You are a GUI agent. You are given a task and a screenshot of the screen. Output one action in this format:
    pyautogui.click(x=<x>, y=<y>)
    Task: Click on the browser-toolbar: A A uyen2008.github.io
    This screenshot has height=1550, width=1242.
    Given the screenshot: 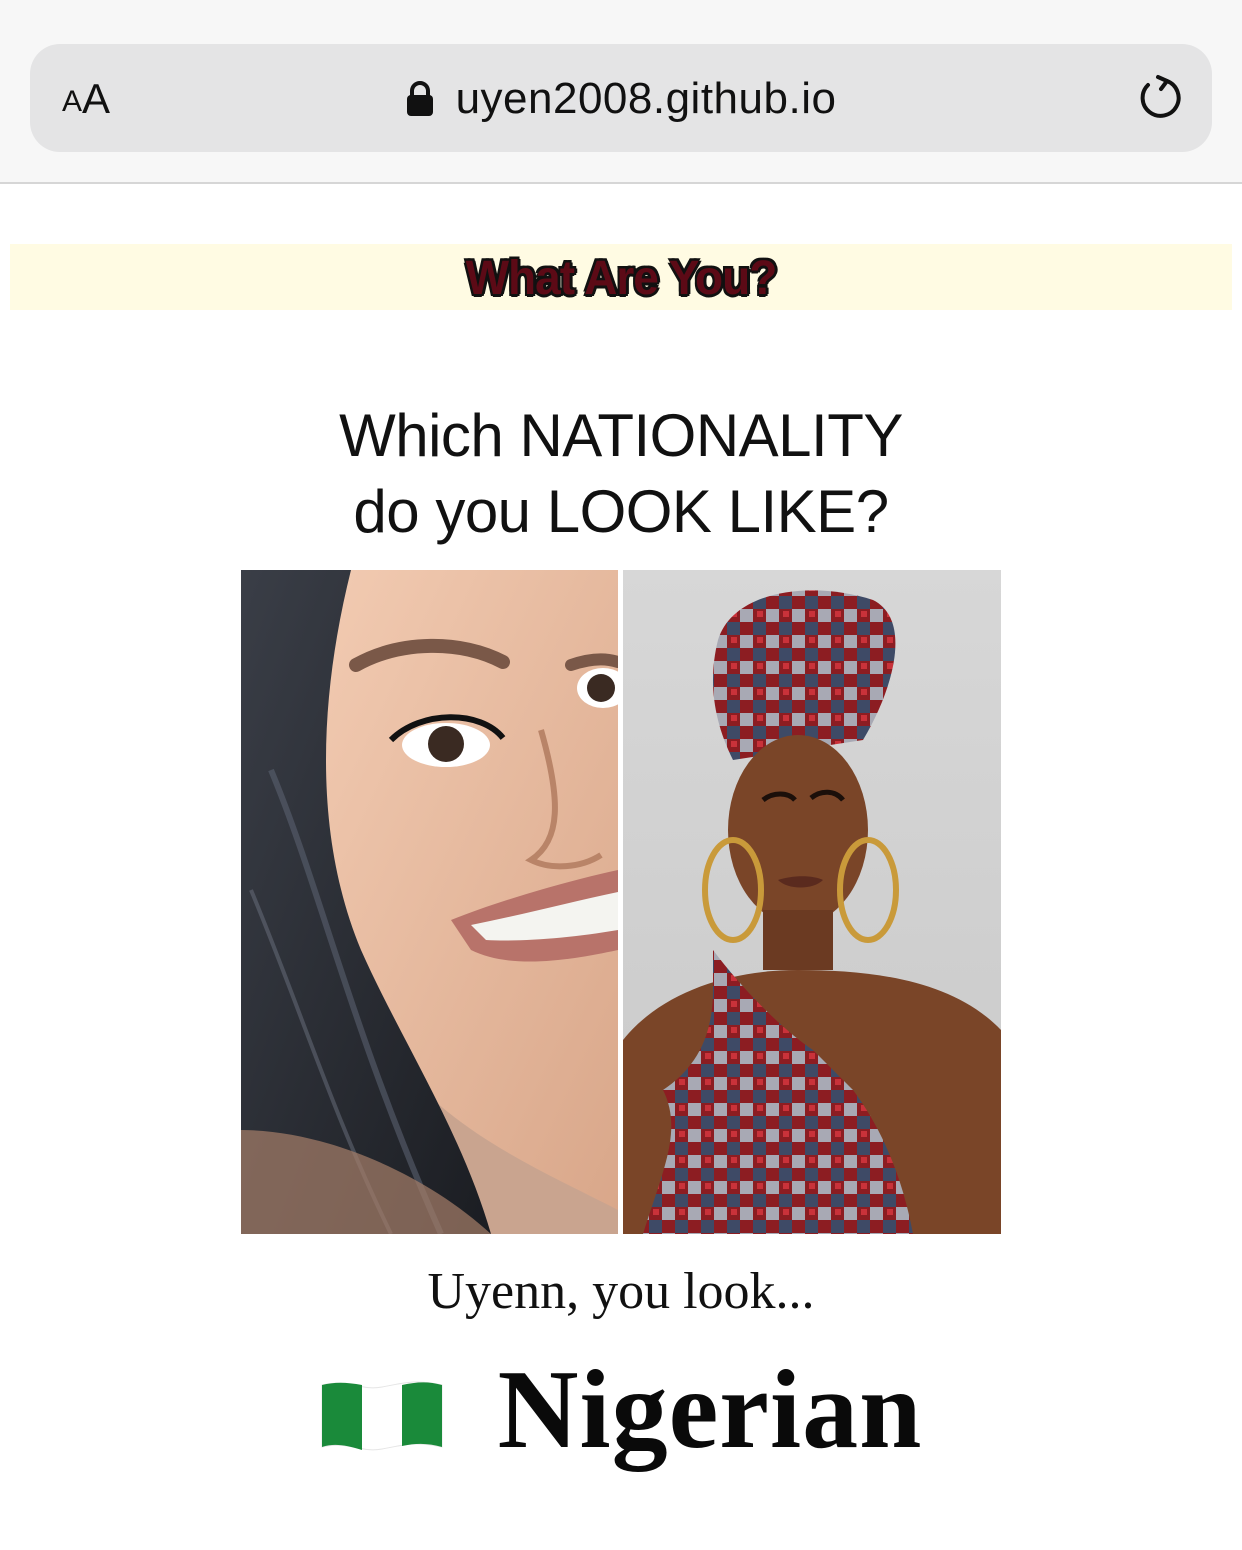 What is the action you would take?
    pyautogui.click(x=621, y=92)
    